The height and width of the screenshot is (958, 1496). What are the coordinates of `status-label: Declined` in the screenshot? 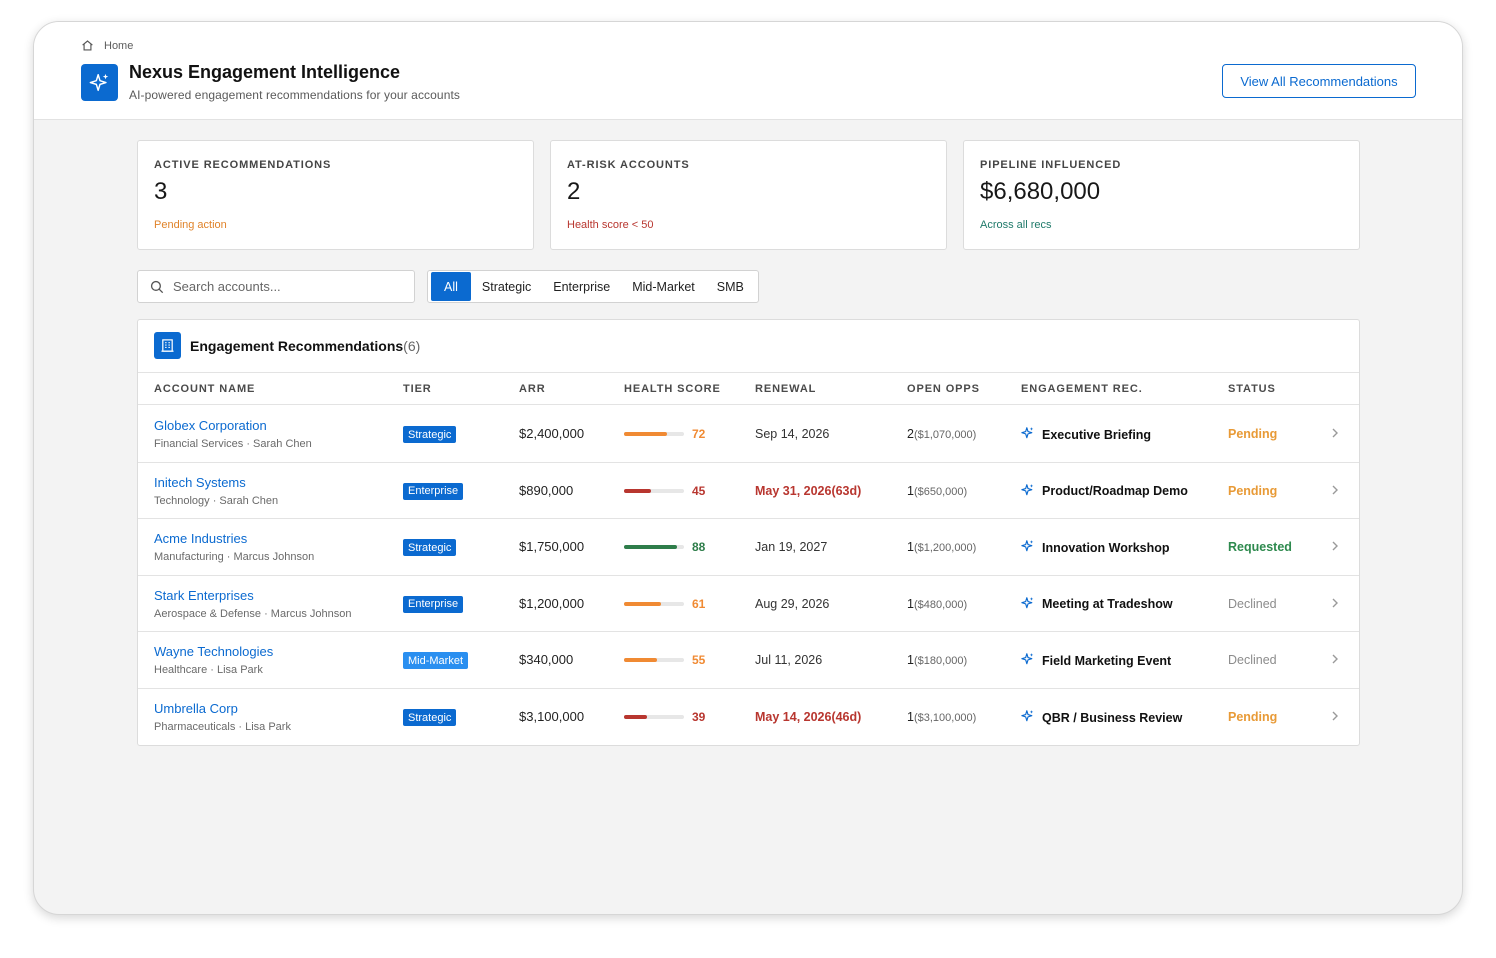 It's located at (1252, 660).